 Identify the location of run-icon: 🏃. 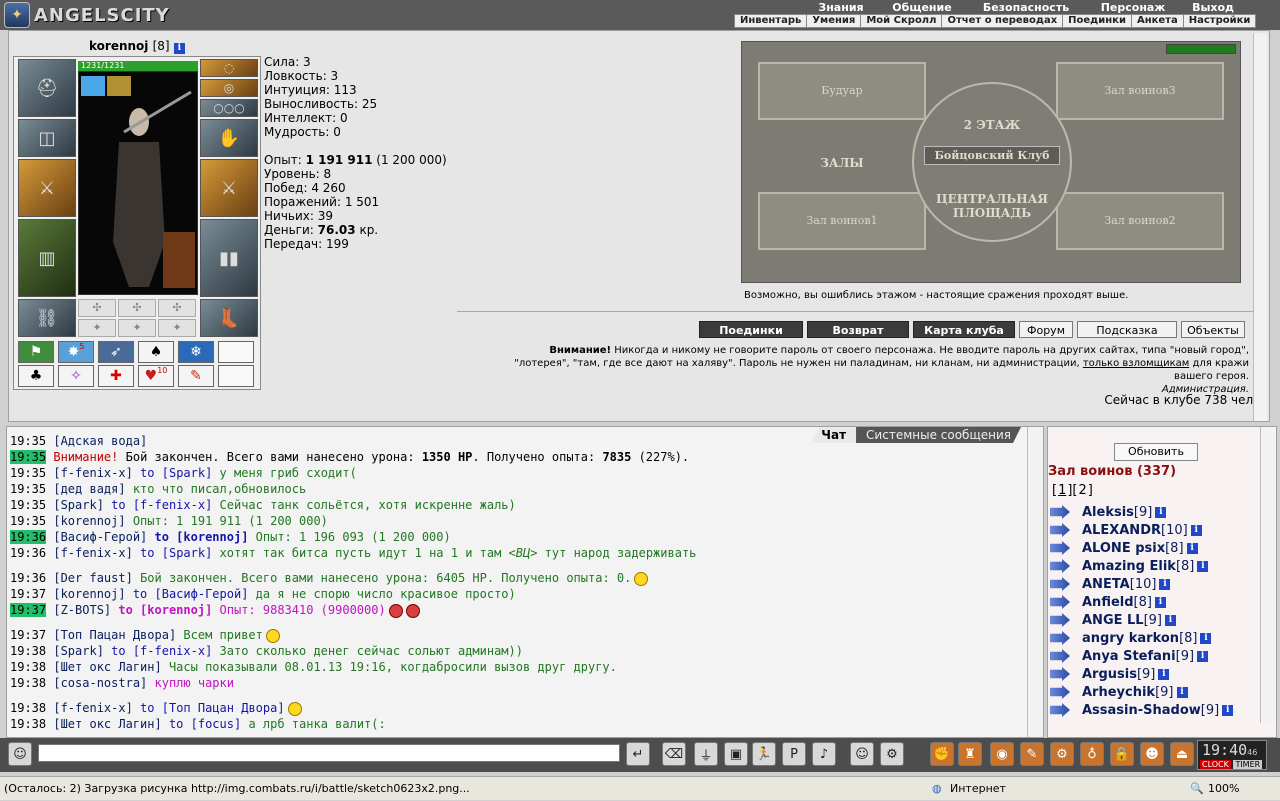
(764, 754).